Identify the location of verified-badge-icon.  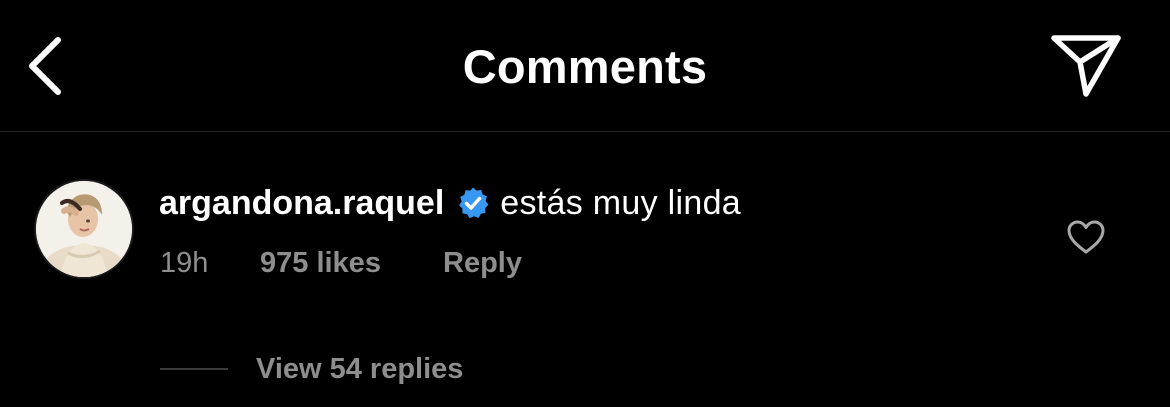
(474, 203).